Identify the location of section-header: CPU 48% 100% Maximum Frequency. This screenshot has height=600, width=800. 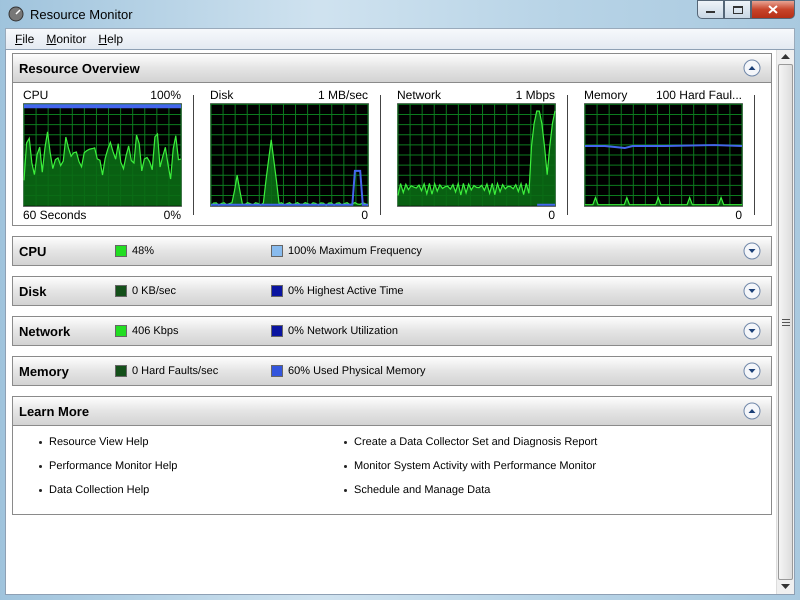
(392, 251).